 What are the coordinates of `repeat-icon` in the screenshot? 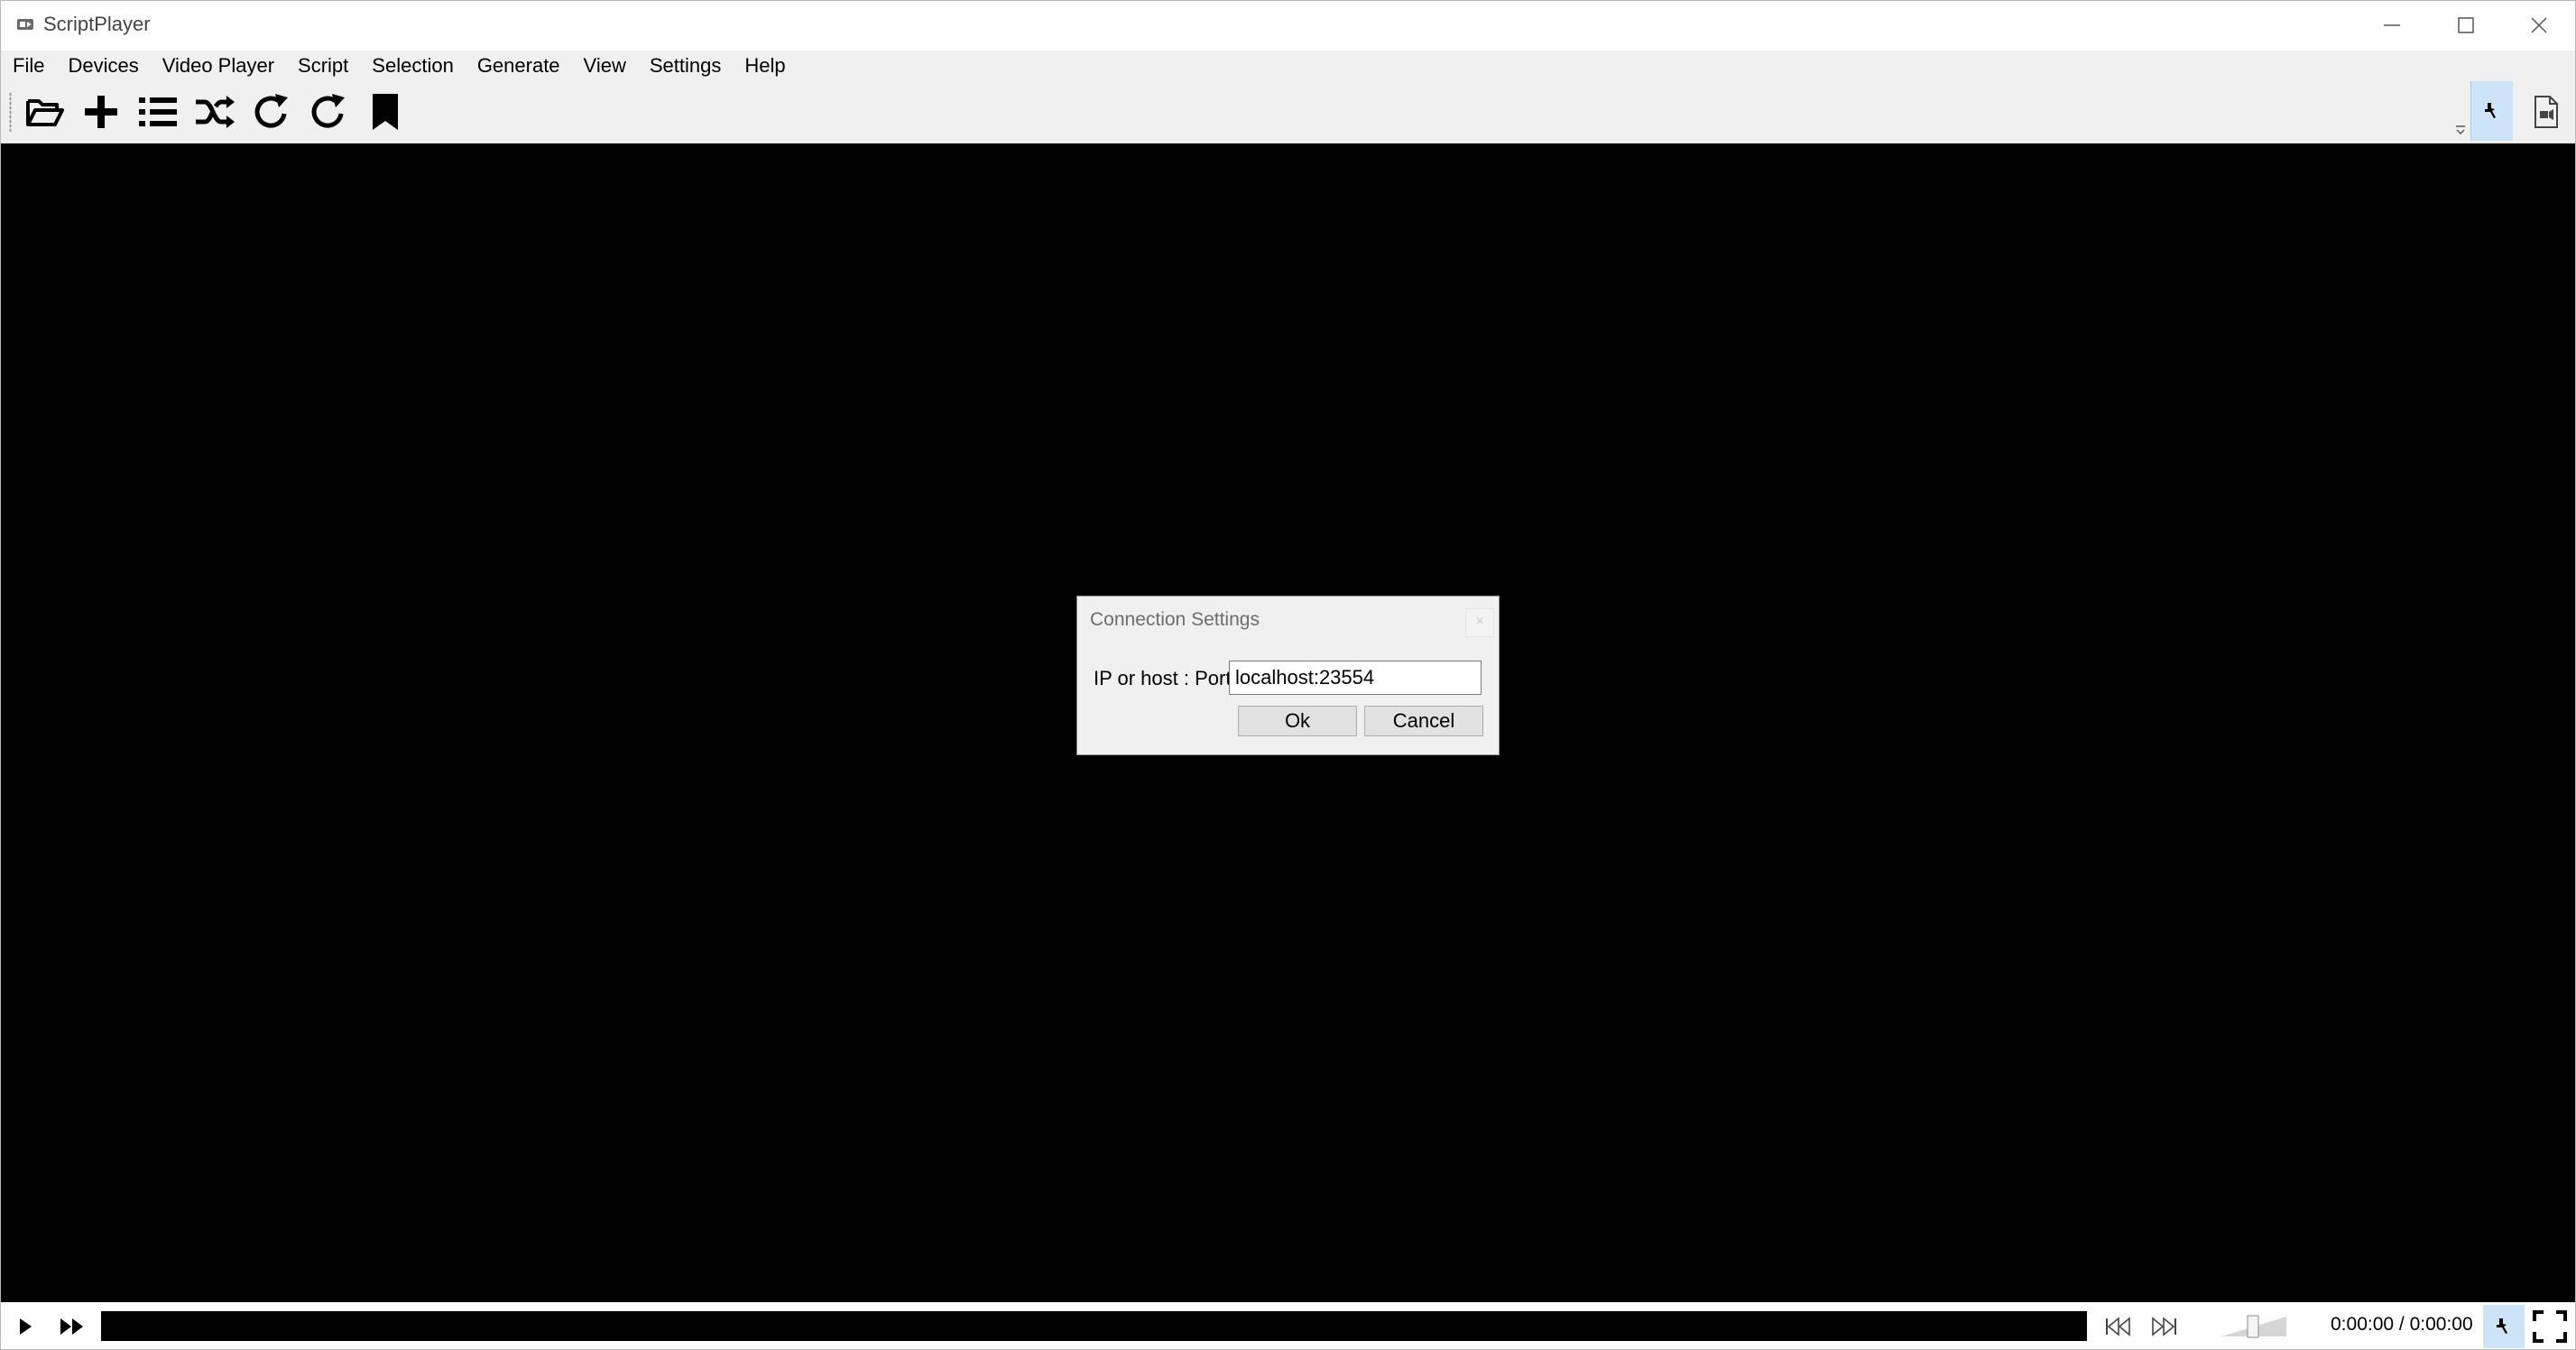 It's located at (271, 111).